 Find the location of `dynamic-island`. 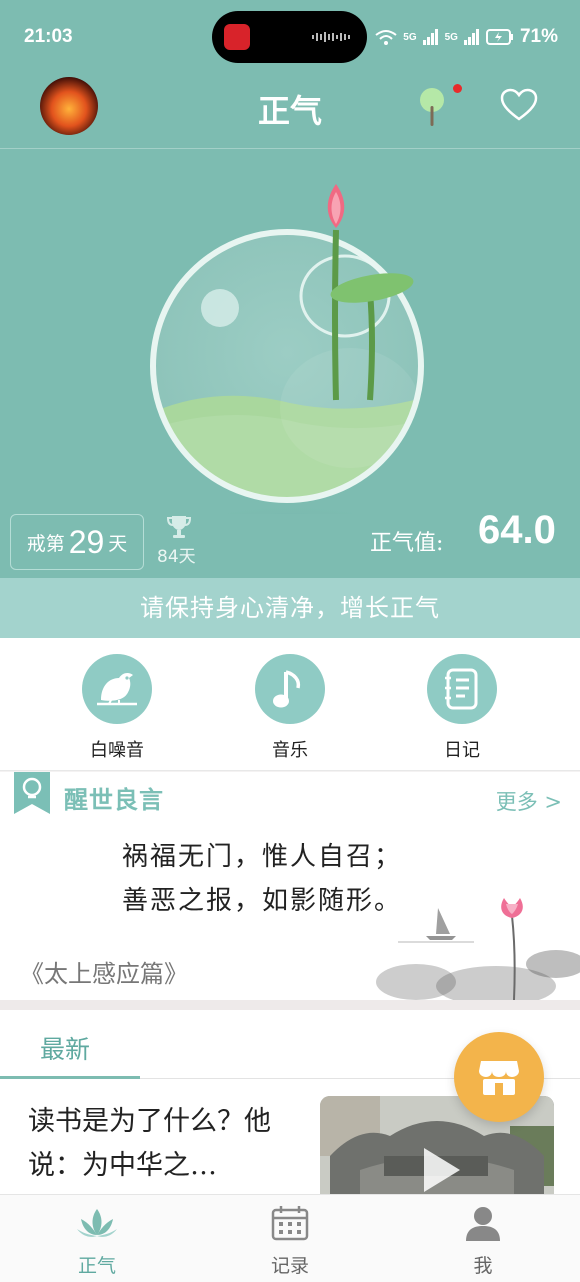

dynamic-island is located at coordinates (289, 37).